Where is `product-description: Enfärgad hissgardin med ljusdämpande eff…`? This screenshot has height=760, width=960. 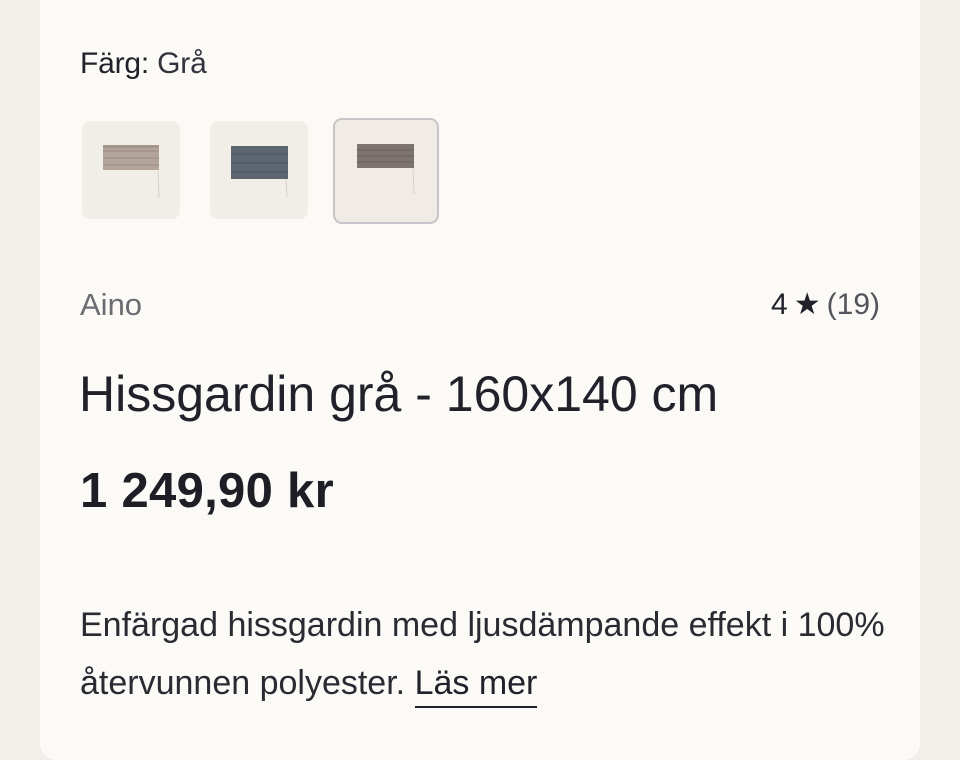 product-description: Enfärgad hissgardin med ljusdämpande eff… is located at coordinates (485, 654).